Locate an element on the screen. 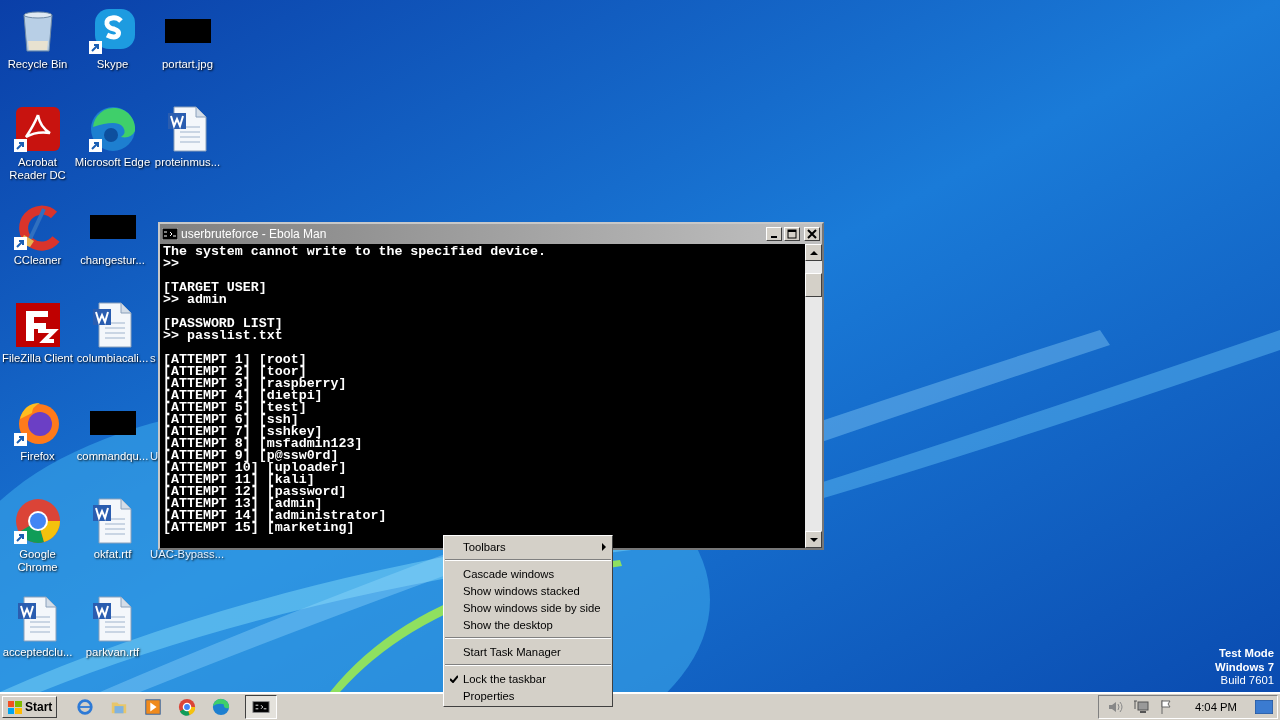 The height and width of the screenshot is (720, 1280). console-line: [PASSWORD LIST] is located at coordinates (223, 324).